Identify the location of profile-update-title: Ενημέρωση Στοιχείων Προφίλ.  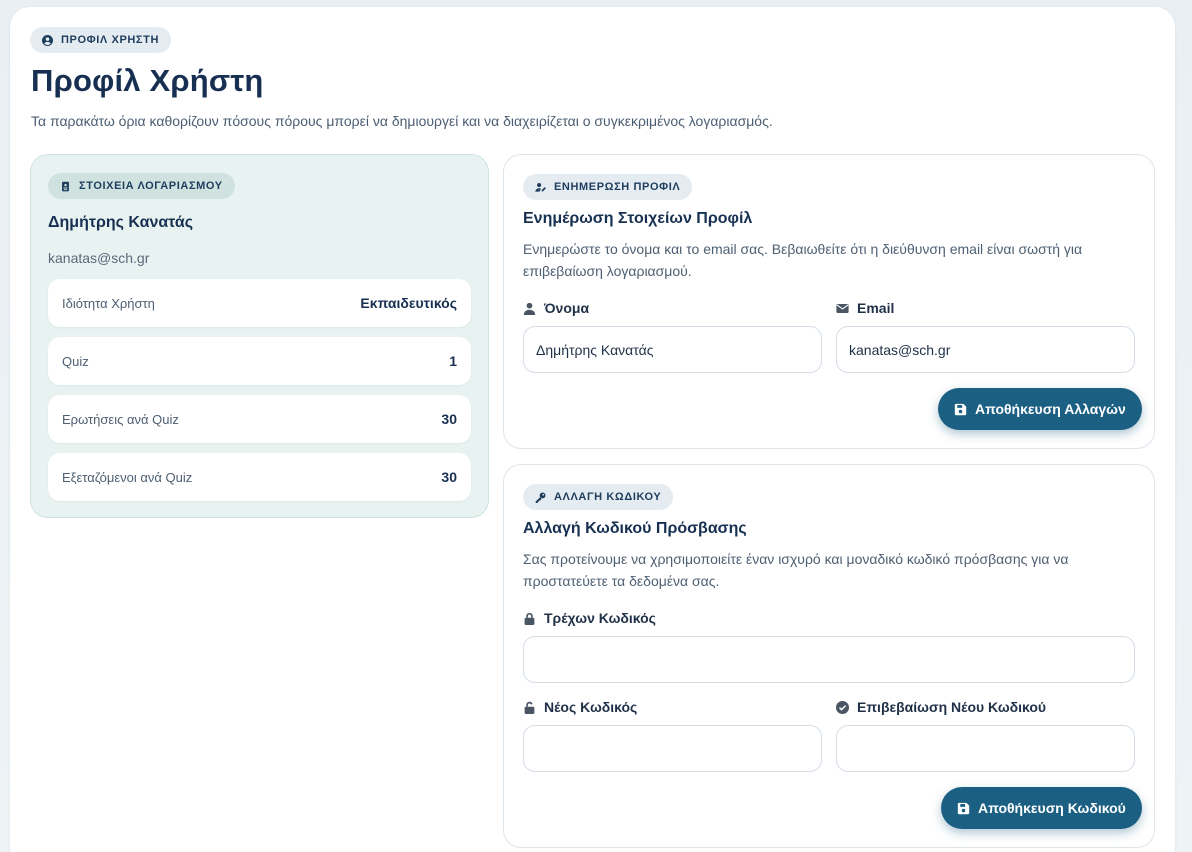
(638, 218).